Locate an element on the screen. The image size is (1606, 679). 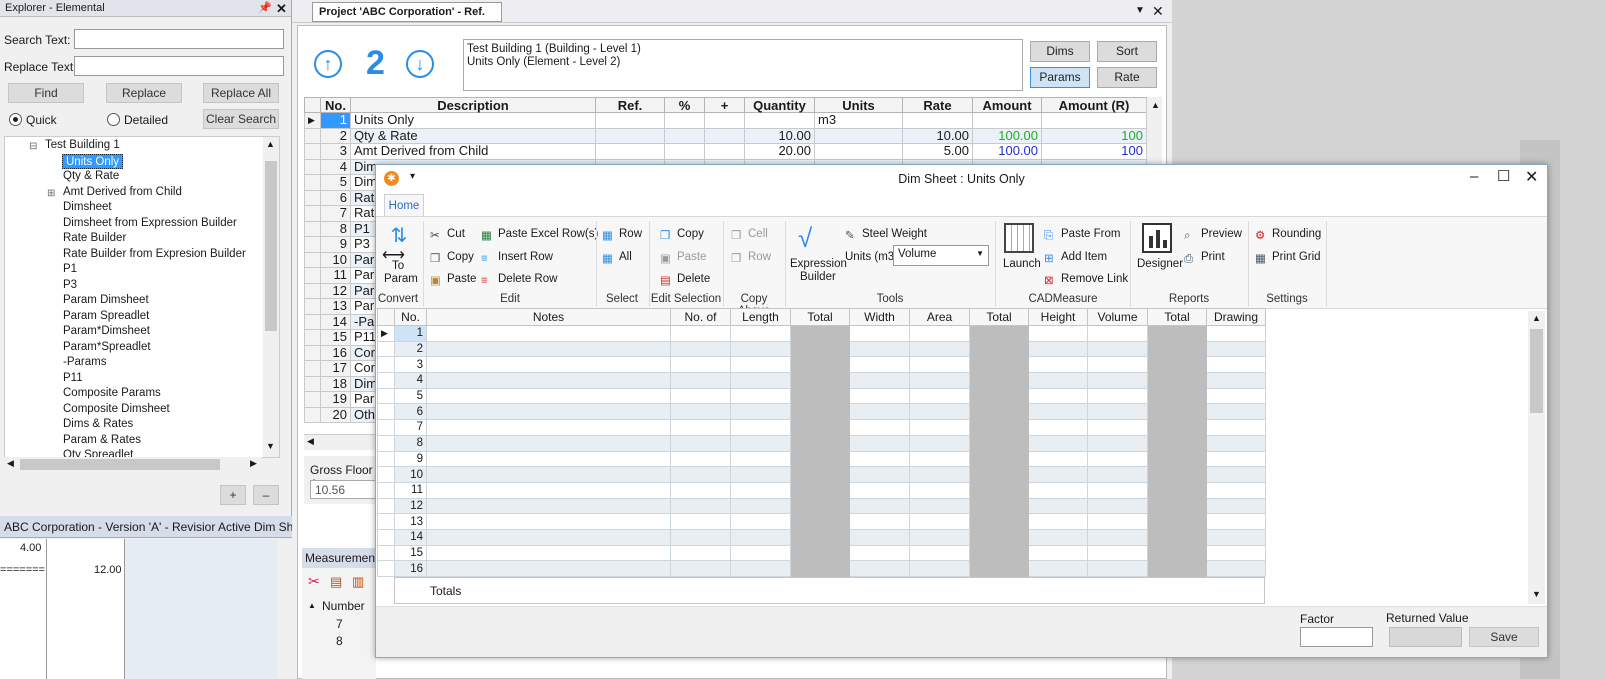
table-cell: 20.00 is located at coordinates (779, 151).